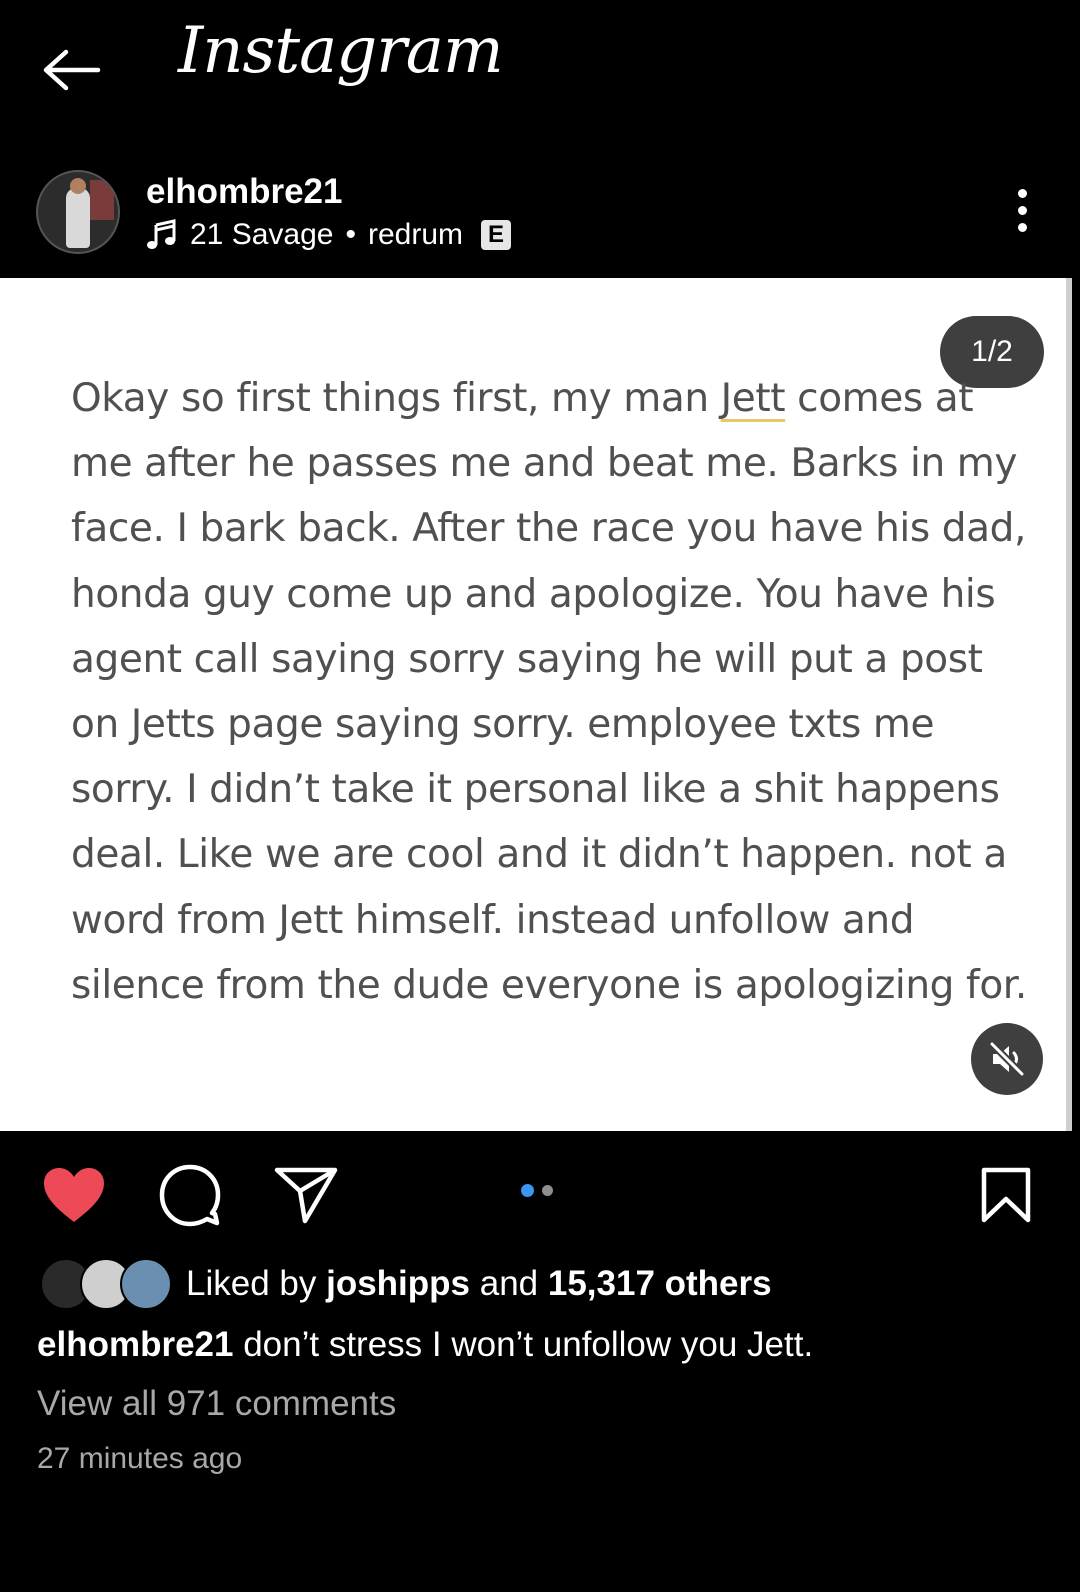 The image size is (1080, 1592). What do you see at coordinates (161, 234) in the screenshot?
I see `music-note-icon` at bounding box center [161, 234].